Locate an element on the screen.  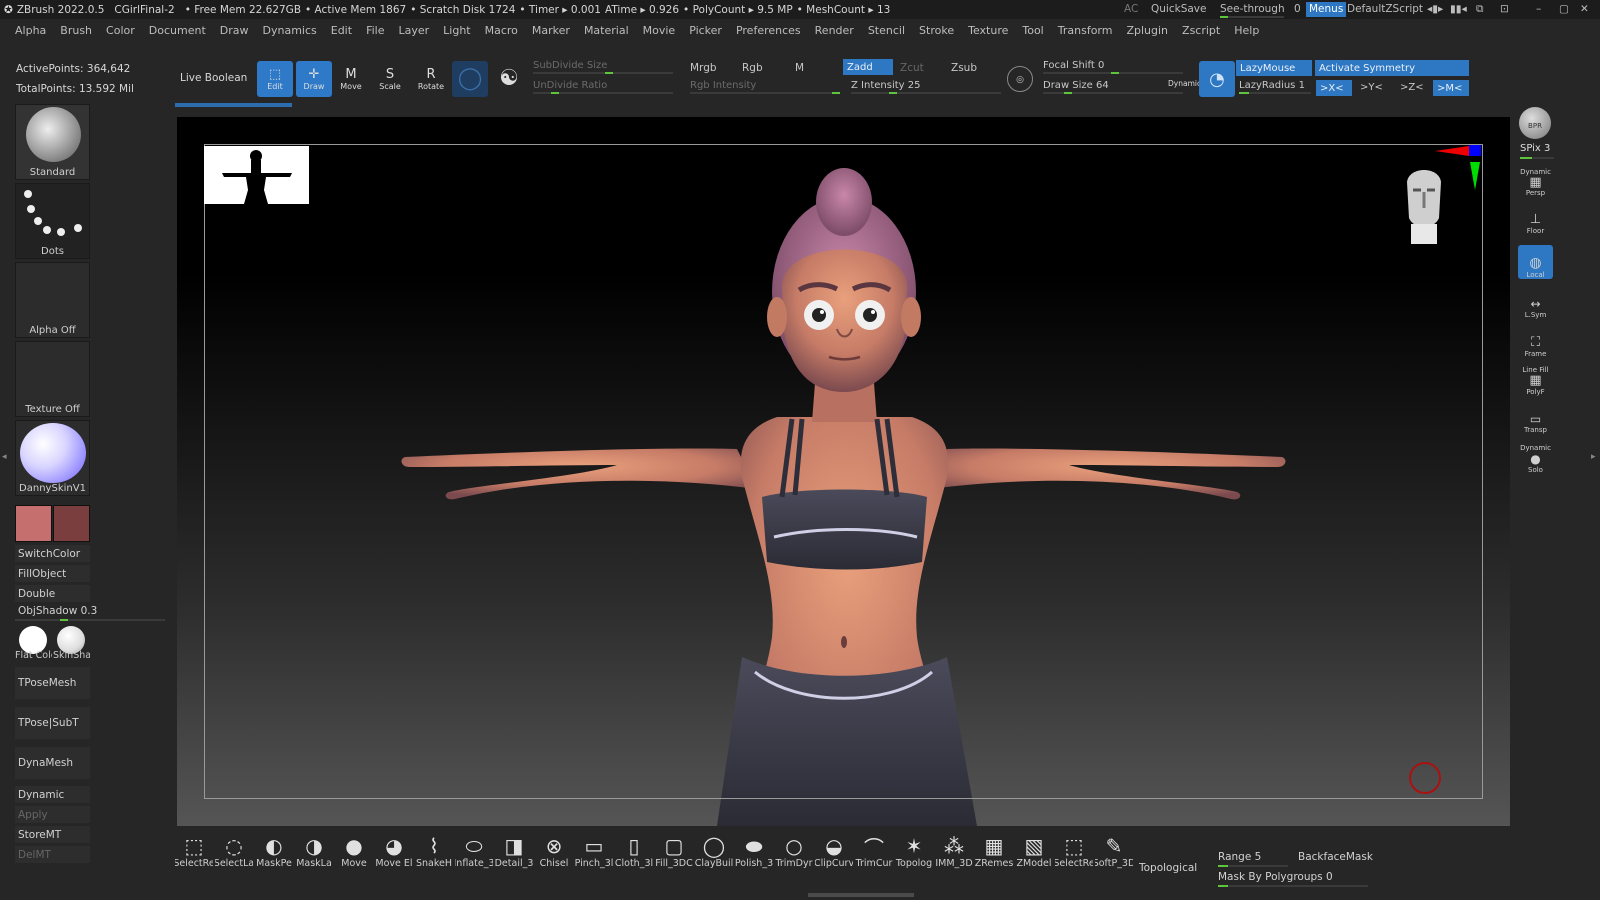
activate-symmetry-button: Activate Symmetry is located at coordinates (1392, 68).